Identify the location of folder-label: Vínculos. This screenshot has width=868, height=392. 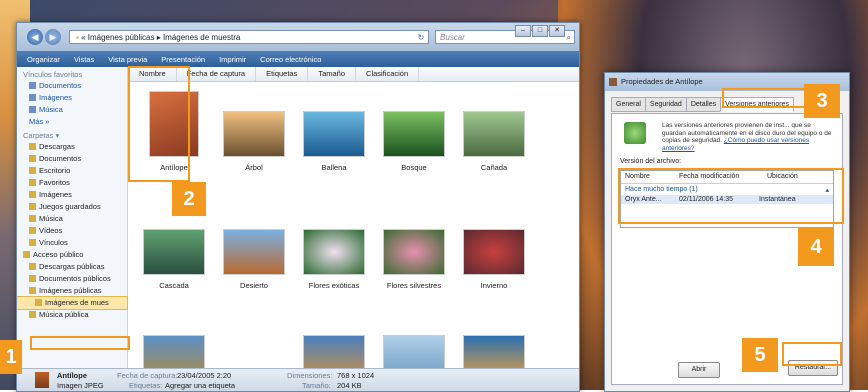
(53, 242).